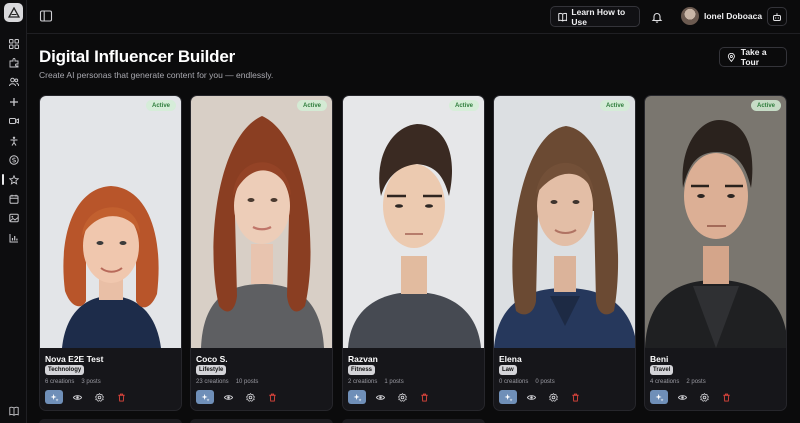 This screenshot has width=800, height=423. I want to click on image-icon, so click(13, 217).